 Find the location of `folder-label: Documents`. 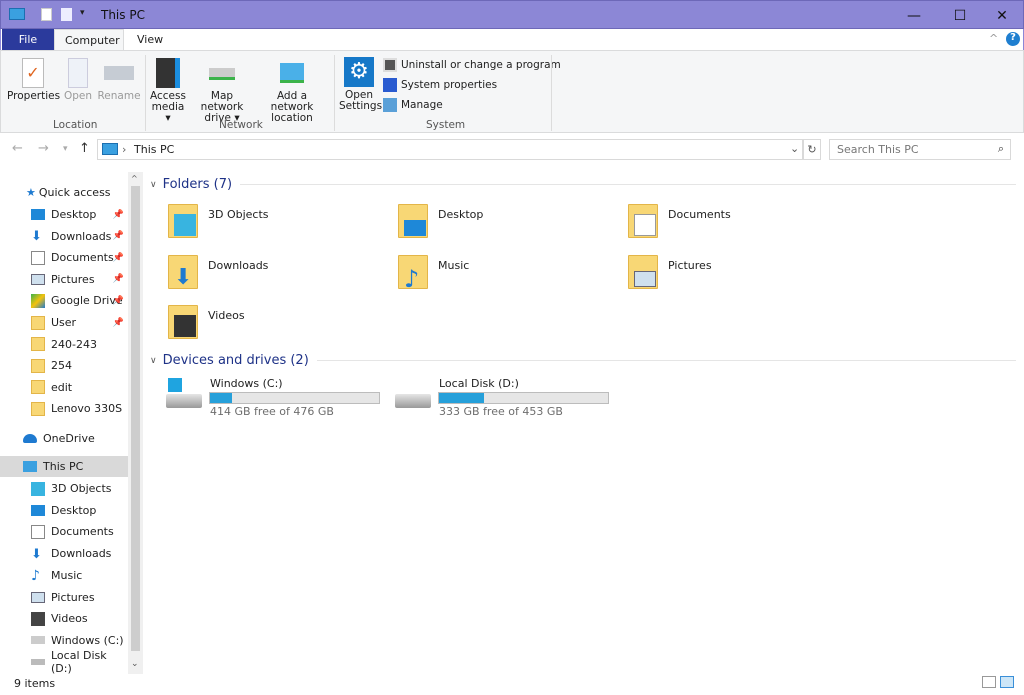

folder-label: Documents is located at coordinates (699, 214).